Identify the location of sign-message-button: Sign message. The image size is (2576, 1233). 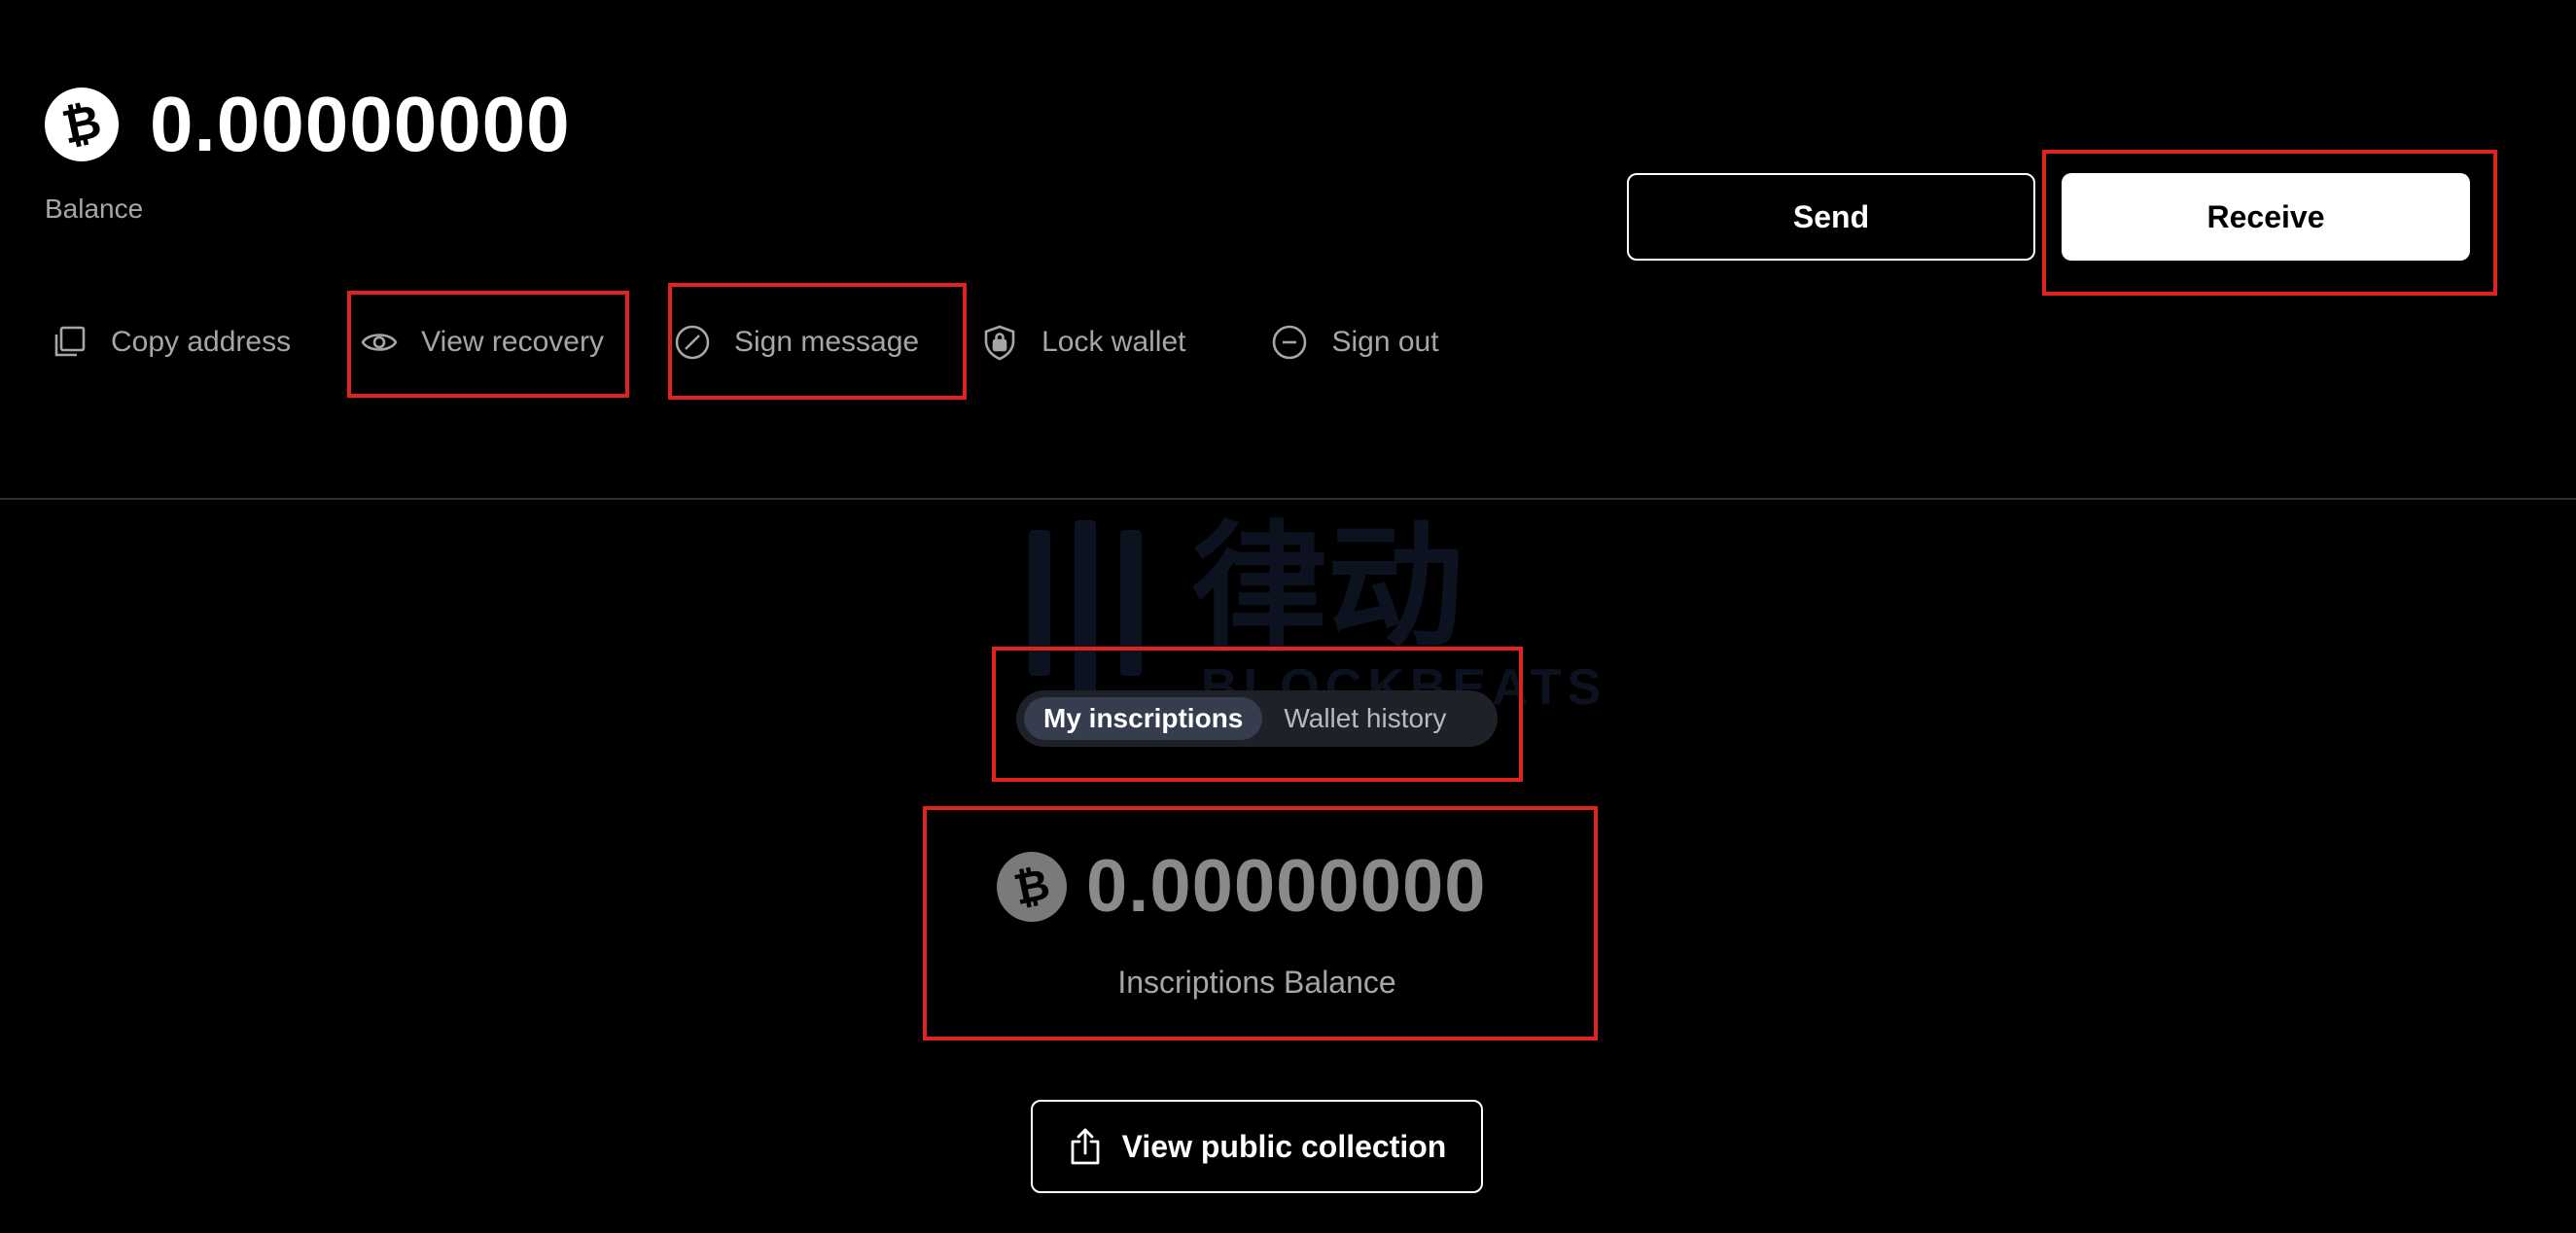
(797, 342).